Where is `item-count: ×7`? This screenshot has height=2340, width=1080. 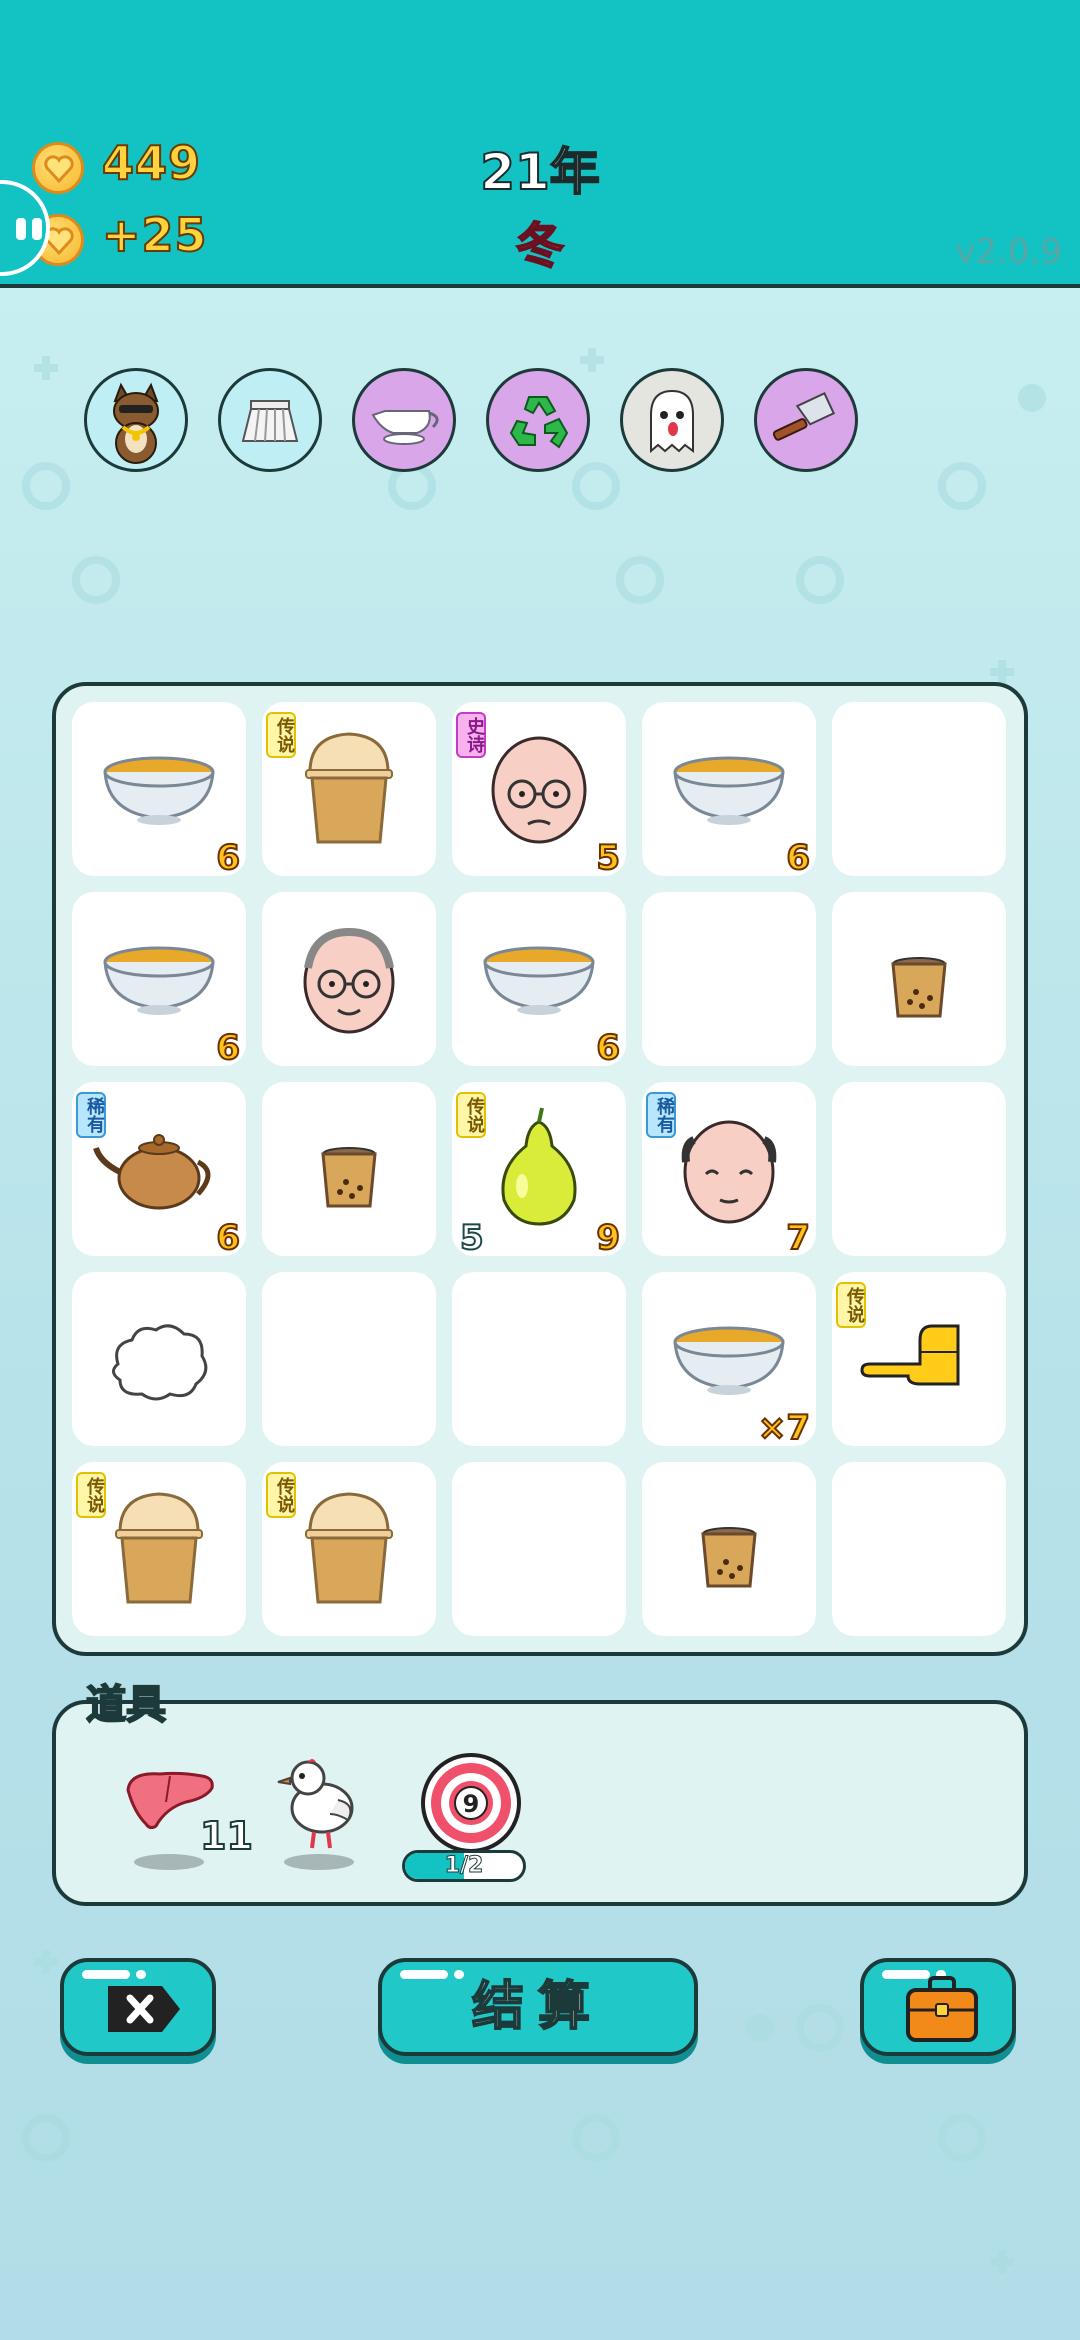
item-count: ×7 is located at coordinates (784, 1428).